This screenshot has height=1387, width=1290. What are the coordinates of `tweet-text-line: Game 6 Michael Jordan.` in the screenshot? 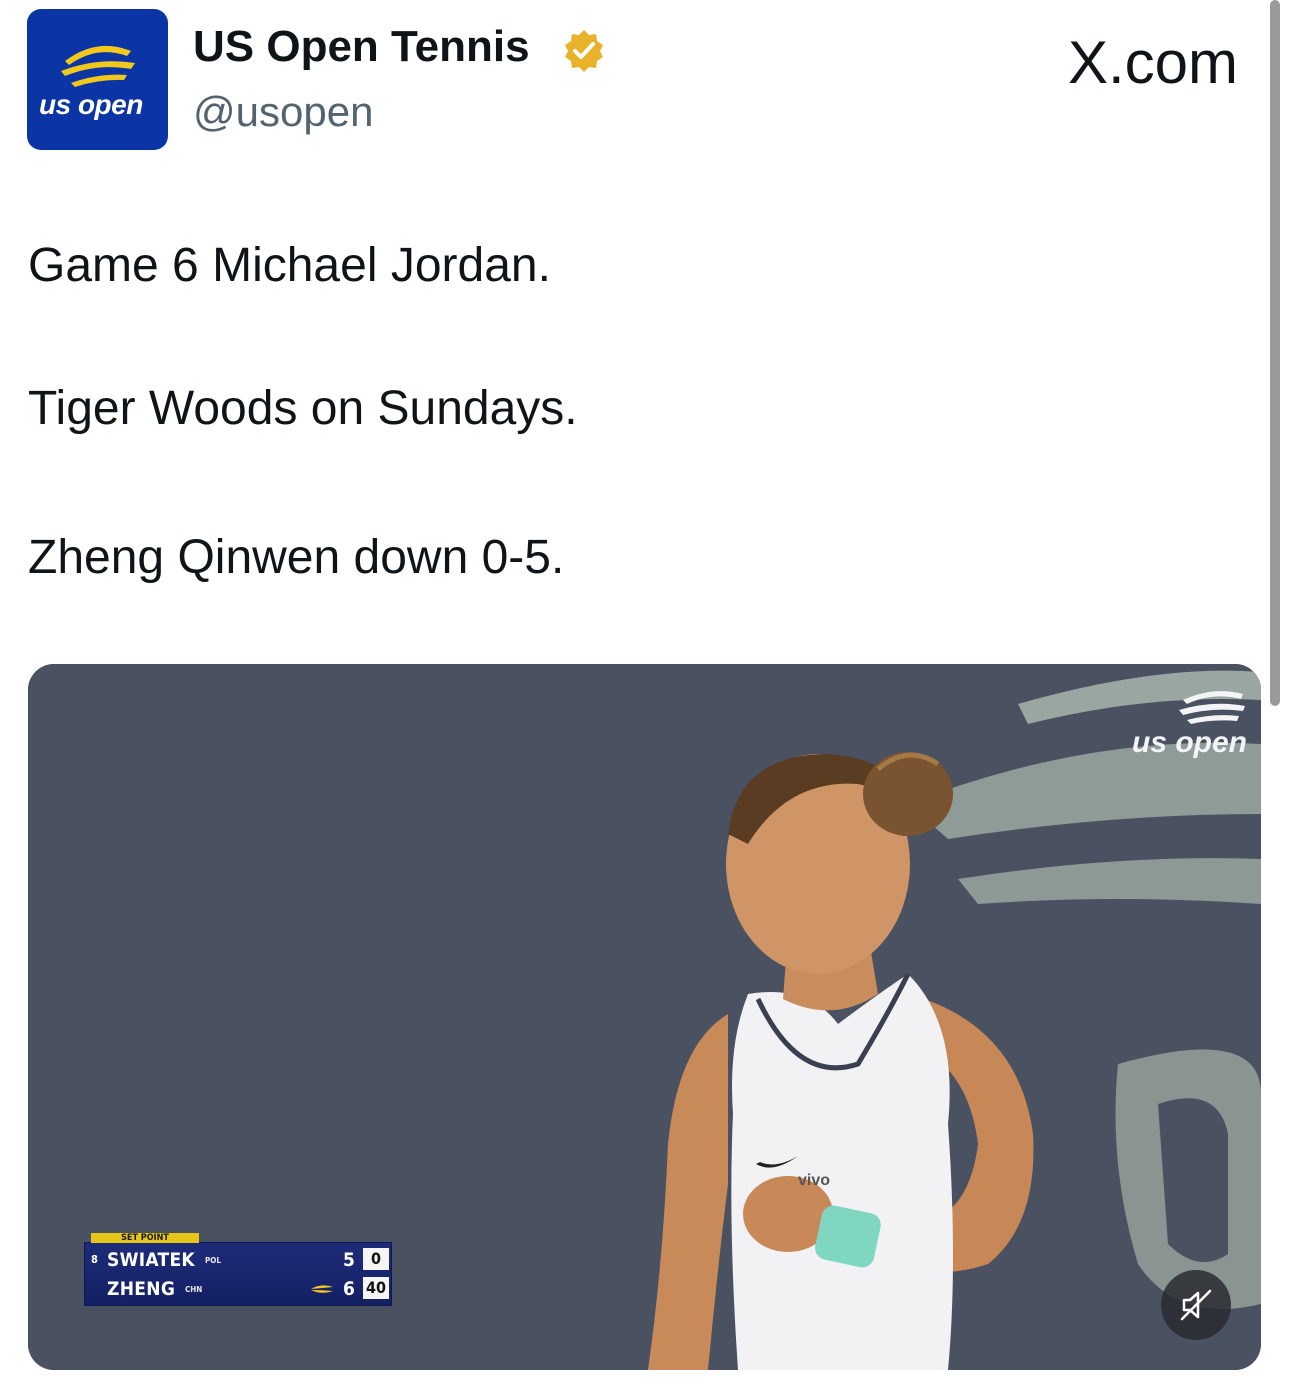 It's located at (289, 265).